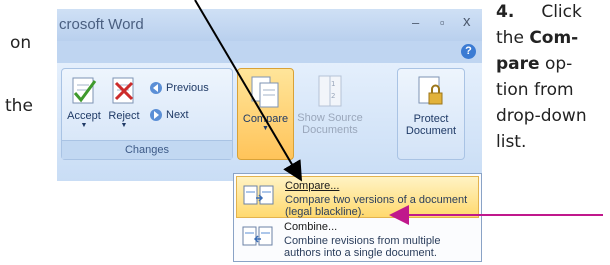 The width and height of the screenshot is (610, 265). Describe the element at coordinates (248, 91) in the screenshot. I see `pointer-arrow` at that location.